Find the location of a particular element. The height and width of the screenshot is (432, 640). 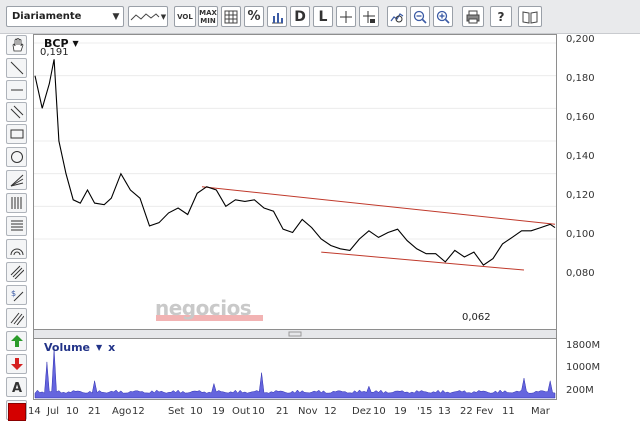

buy-signal-button is located at coordinates (16, 341).